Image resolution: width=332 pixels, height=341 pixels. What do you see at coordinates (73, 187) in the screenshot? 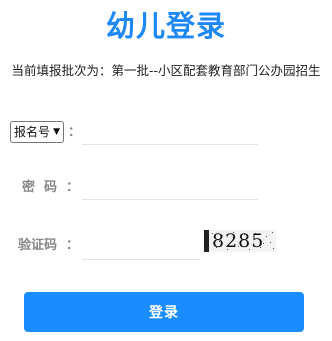
I see `password-colon: ：` at bounding box center [73, 187].